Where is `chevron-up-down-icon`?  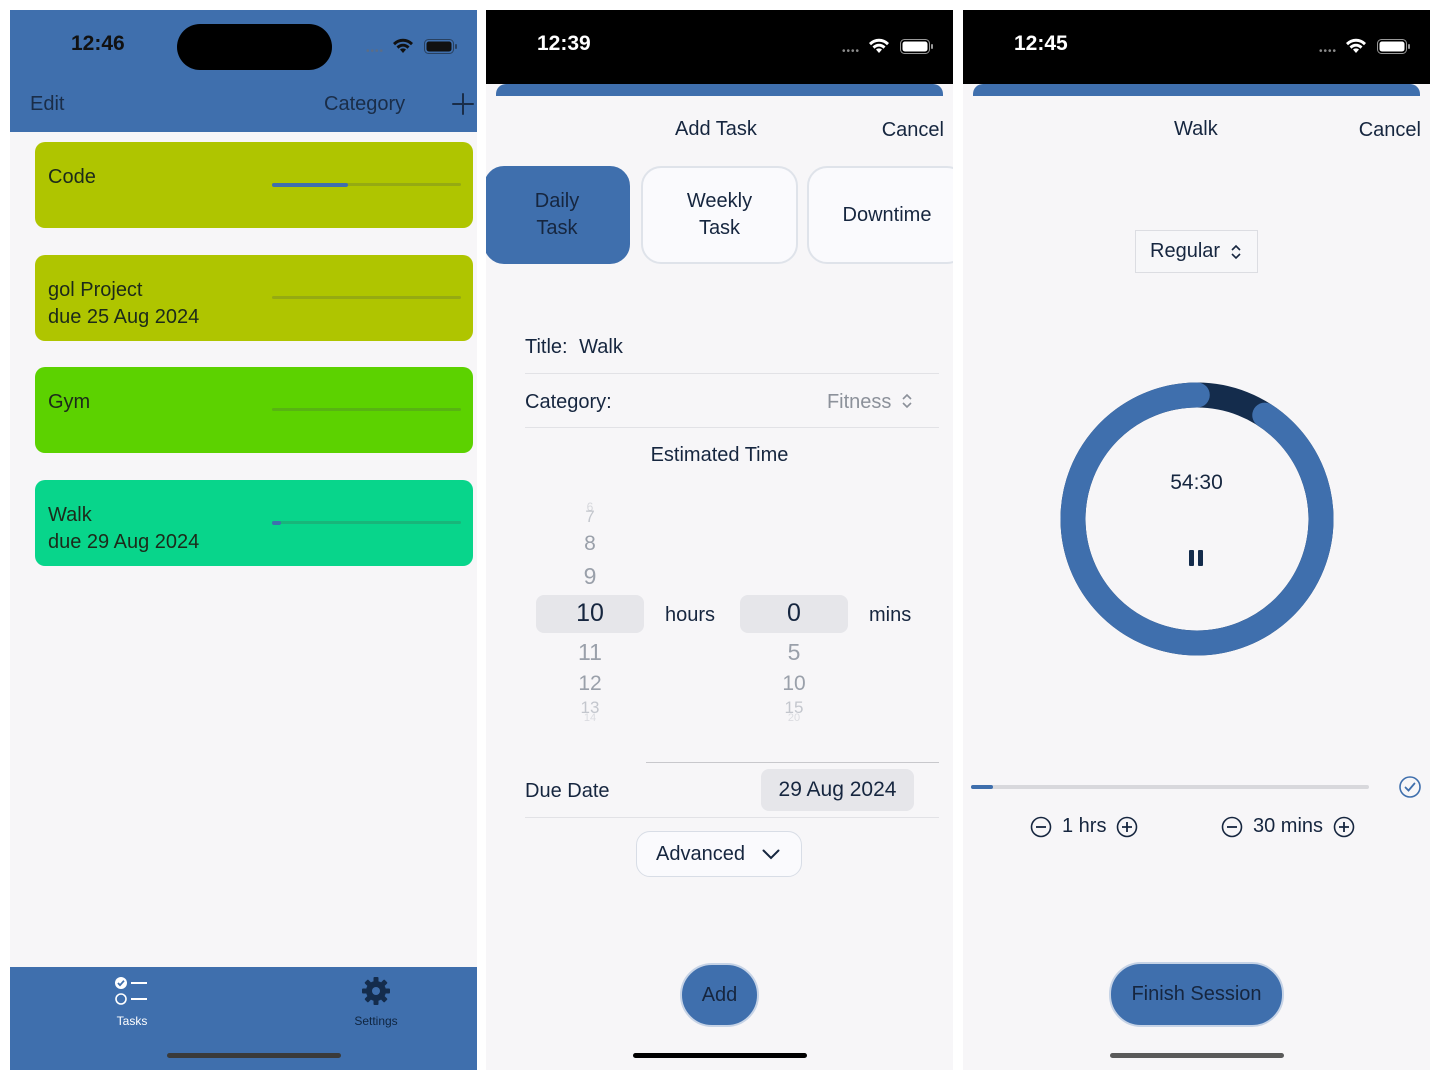
chevron-up-down-icon is located at coordinates (907, 401).